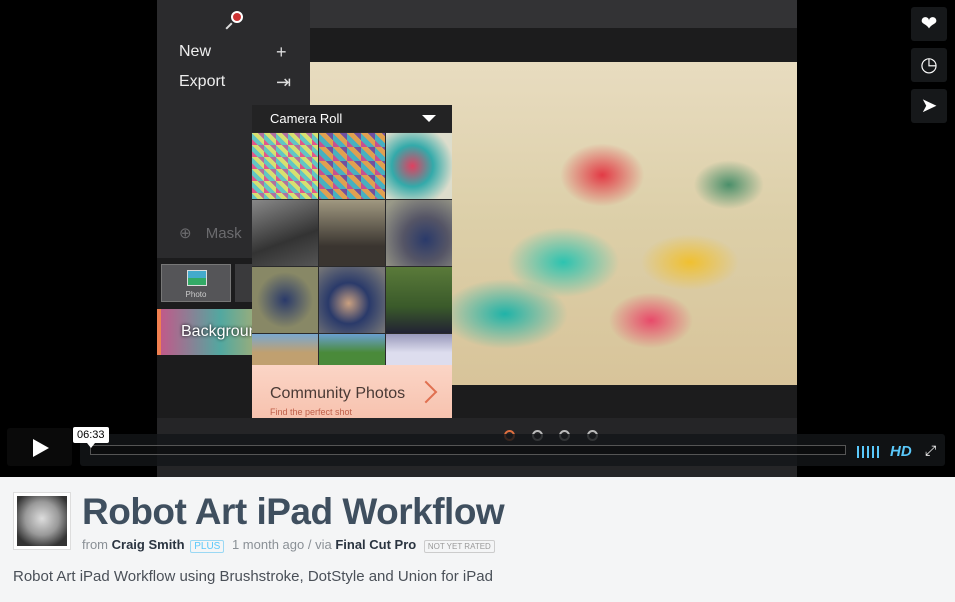 The height and width of the screenshot is (602, 955). Describe the element at coordinates (468, 450) in the screenshot. I see `progress-bar` at that location.